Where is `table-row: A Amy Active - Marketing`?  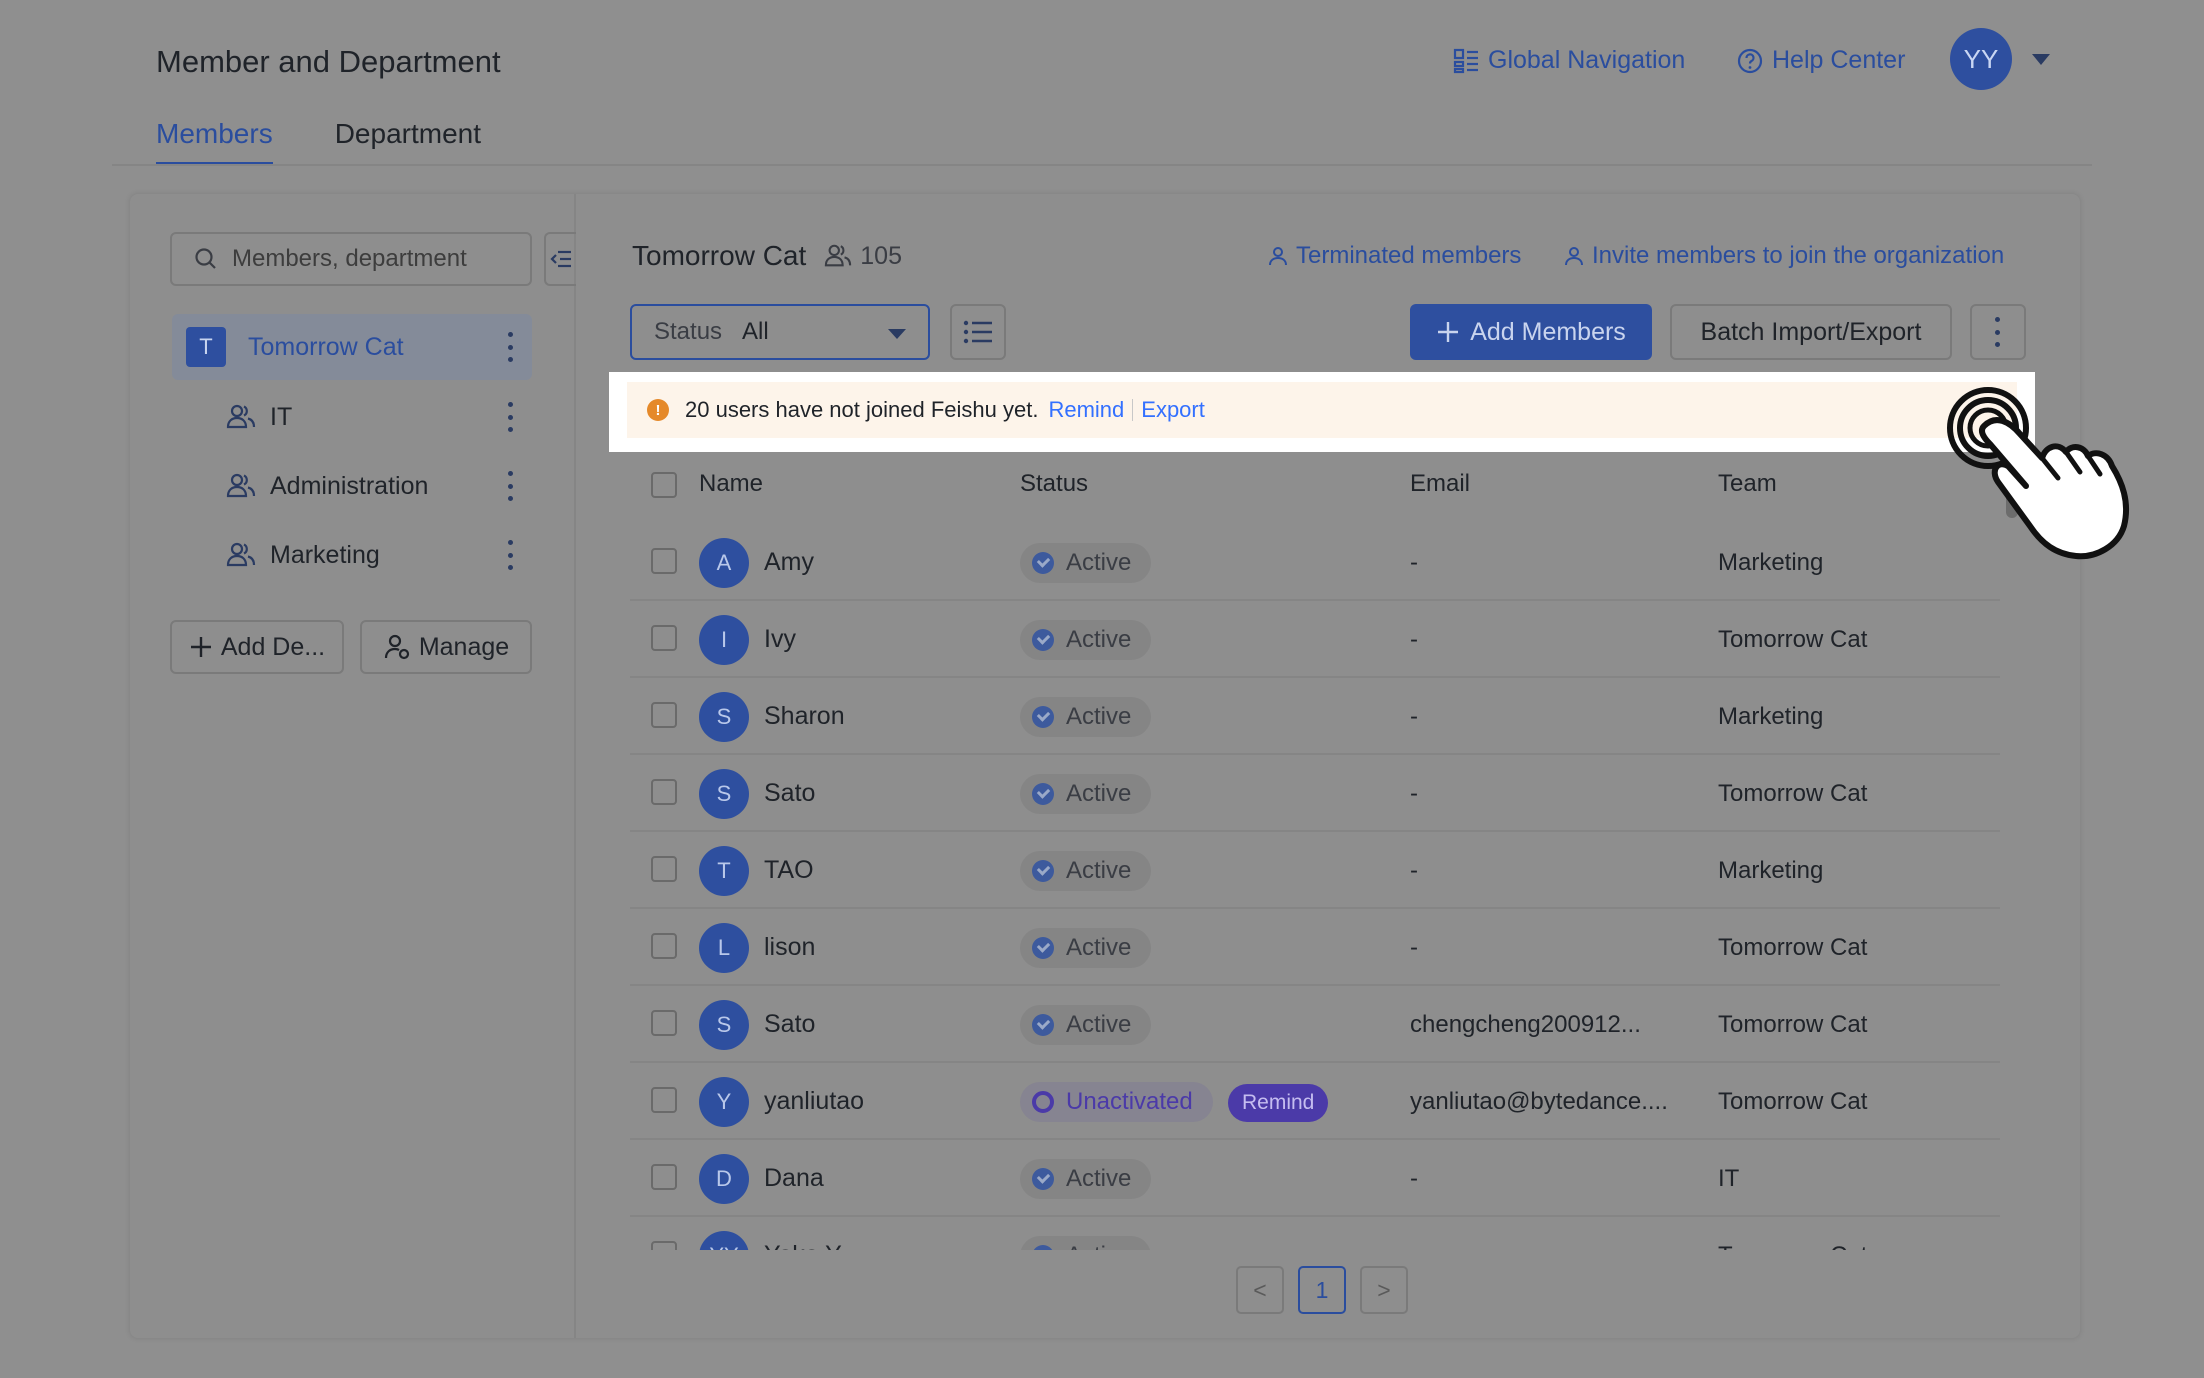 table-row: A Amy Active - Marketing is located at coordinates (1315, 562).